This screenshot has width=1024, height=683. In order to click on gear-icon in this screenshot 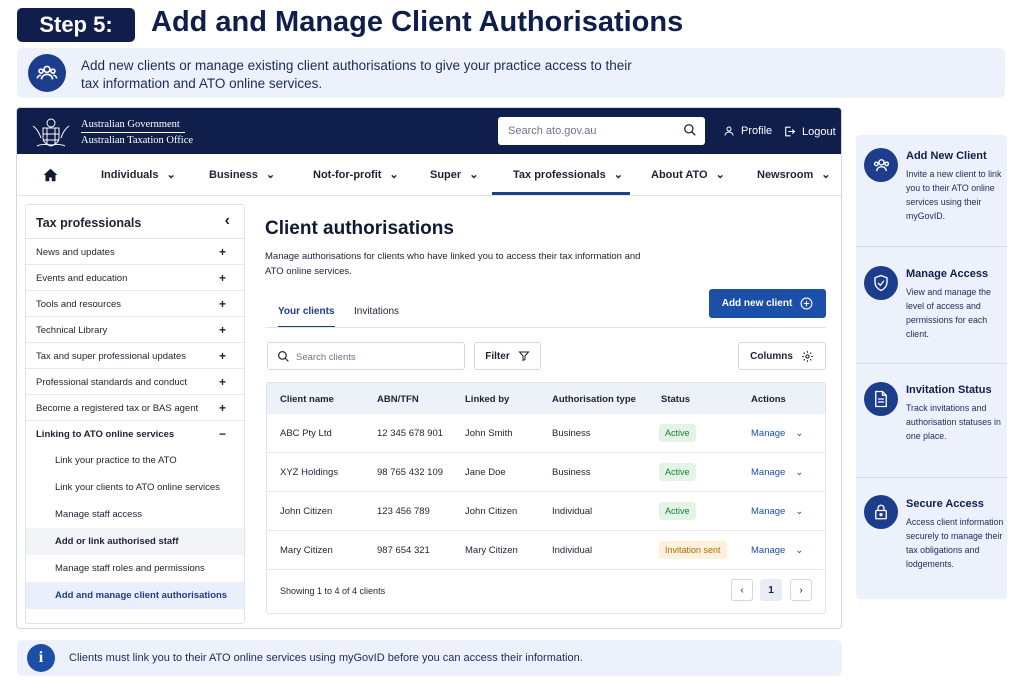, I will do `click(807, 356)`.